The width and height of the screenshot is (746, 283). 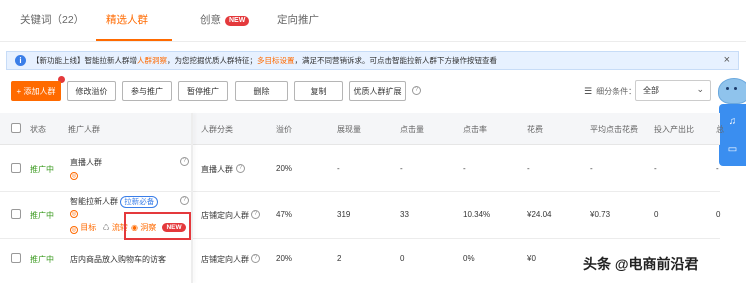 What do you see at coordinates (261, 91) in the screenshot?
I see `delete-button: 删除` at bounding box center [261, 91].